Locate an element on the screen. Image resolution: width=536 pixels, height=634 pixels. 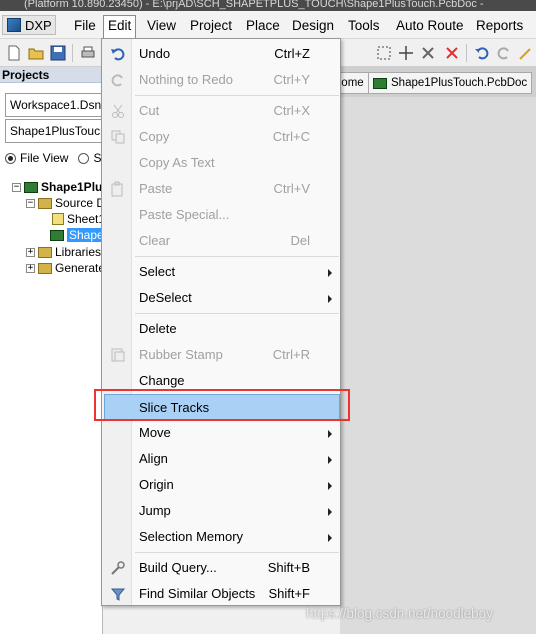
find-similar-label: Find Similar Objects is located at coordinates (197, 593).